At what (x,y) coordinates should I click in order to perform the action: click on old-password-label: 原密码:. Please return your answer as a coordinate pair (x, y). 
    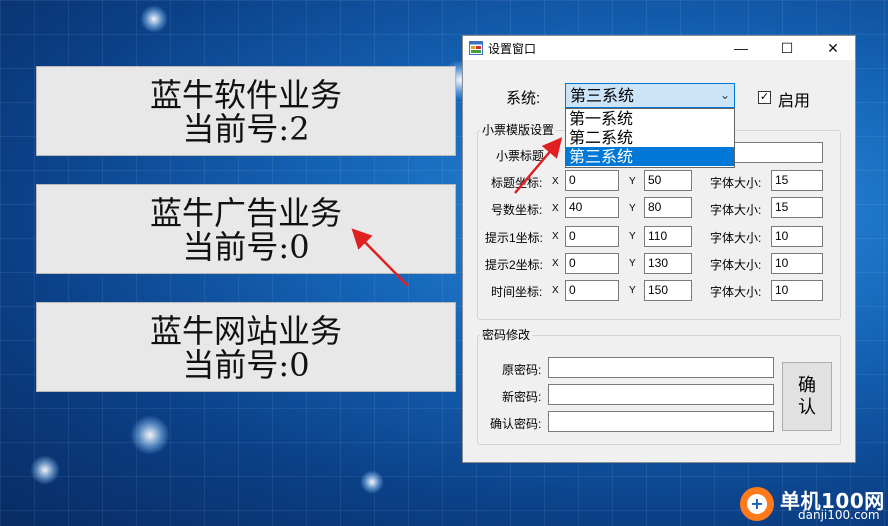
    Looking at the image, I should click on (522, 370).